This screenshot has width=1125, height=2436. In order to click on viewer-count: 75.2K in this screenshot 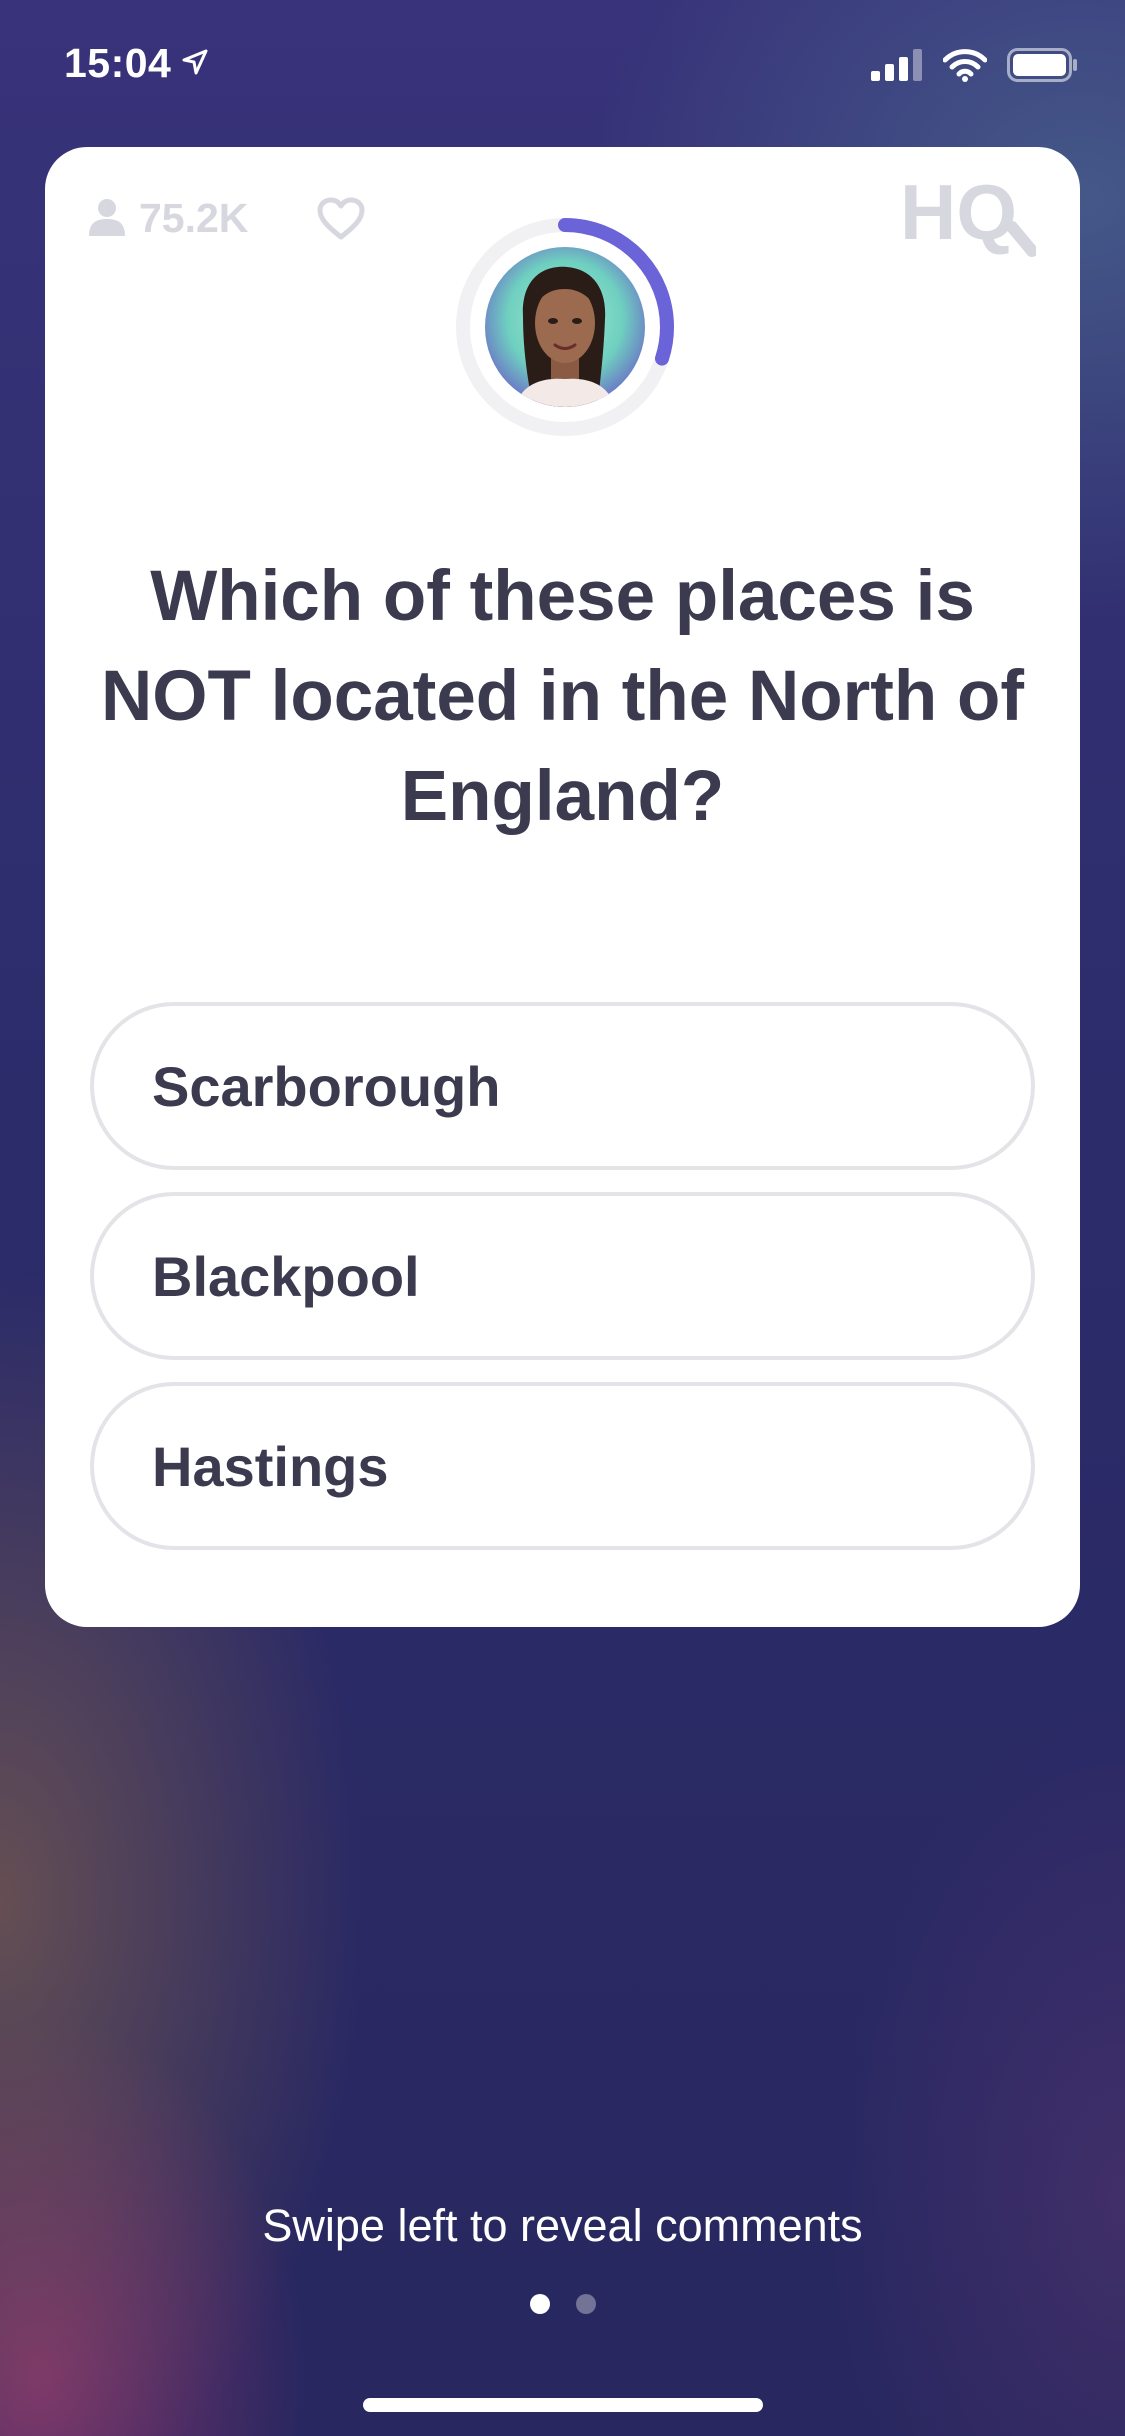, I will do `click(168, 218)`.